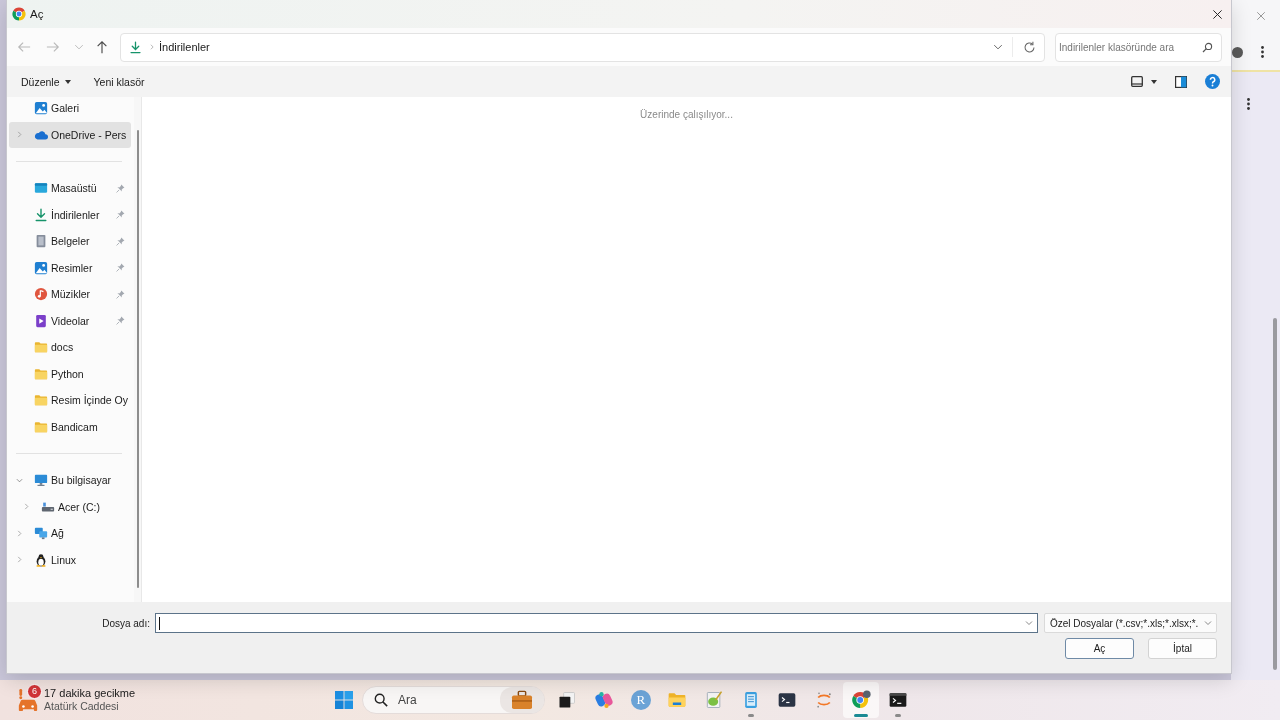  I want to click on desktop-icon, so click(41, 188).